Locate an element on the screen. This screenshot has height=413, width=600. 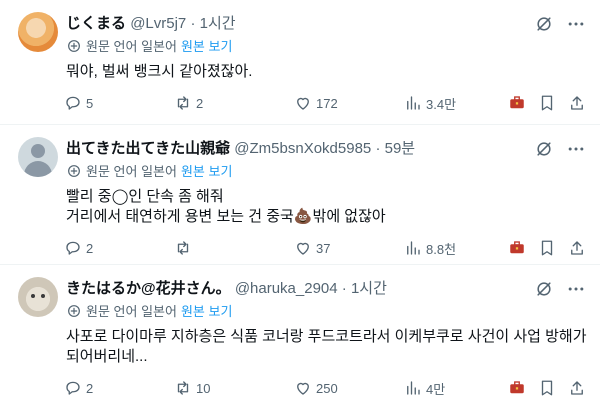
tweet-header: 出てきた出てきた山親爺 @Zm5bsnXokd5985 · 59분 is located at coordinates (240, 149).